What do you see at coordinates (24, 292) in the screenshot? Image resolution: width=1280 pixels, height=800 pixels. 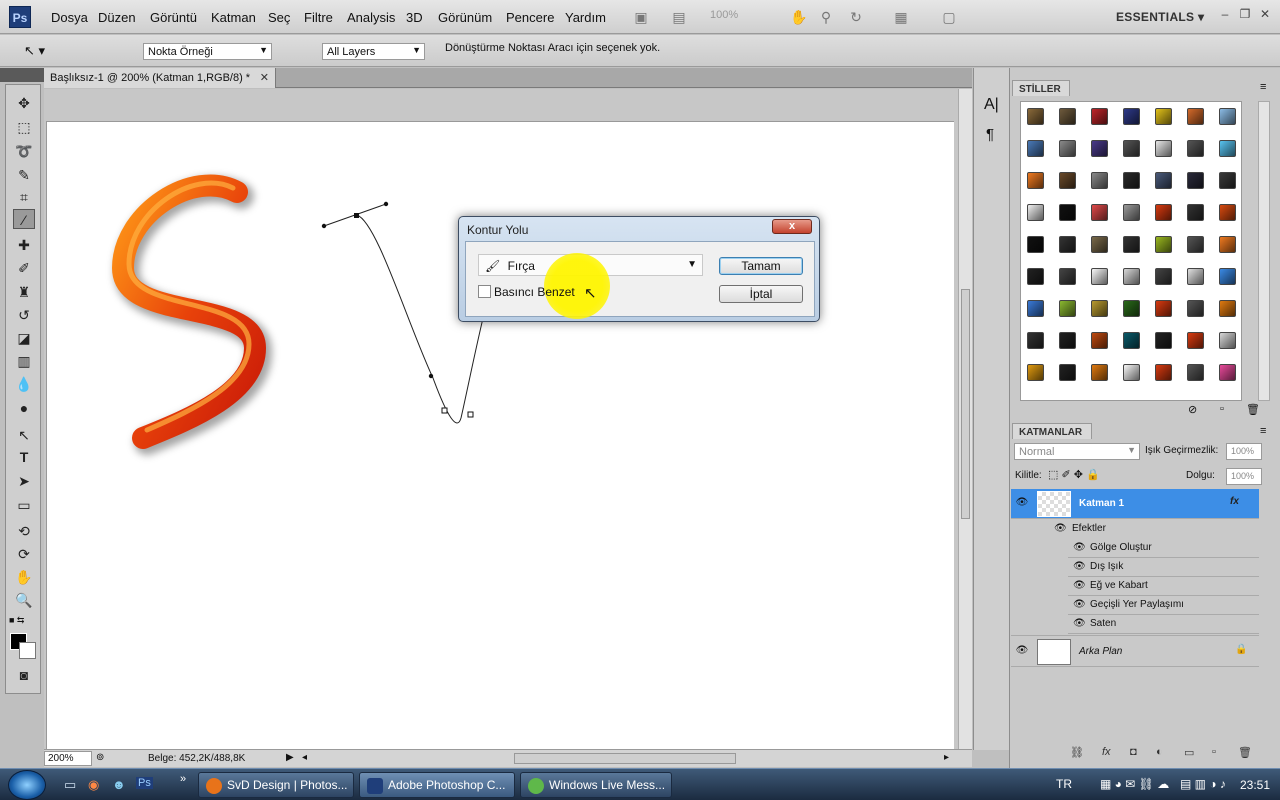 I see `clone-stamp-icon: ♜` at bounding box center [24, 292].